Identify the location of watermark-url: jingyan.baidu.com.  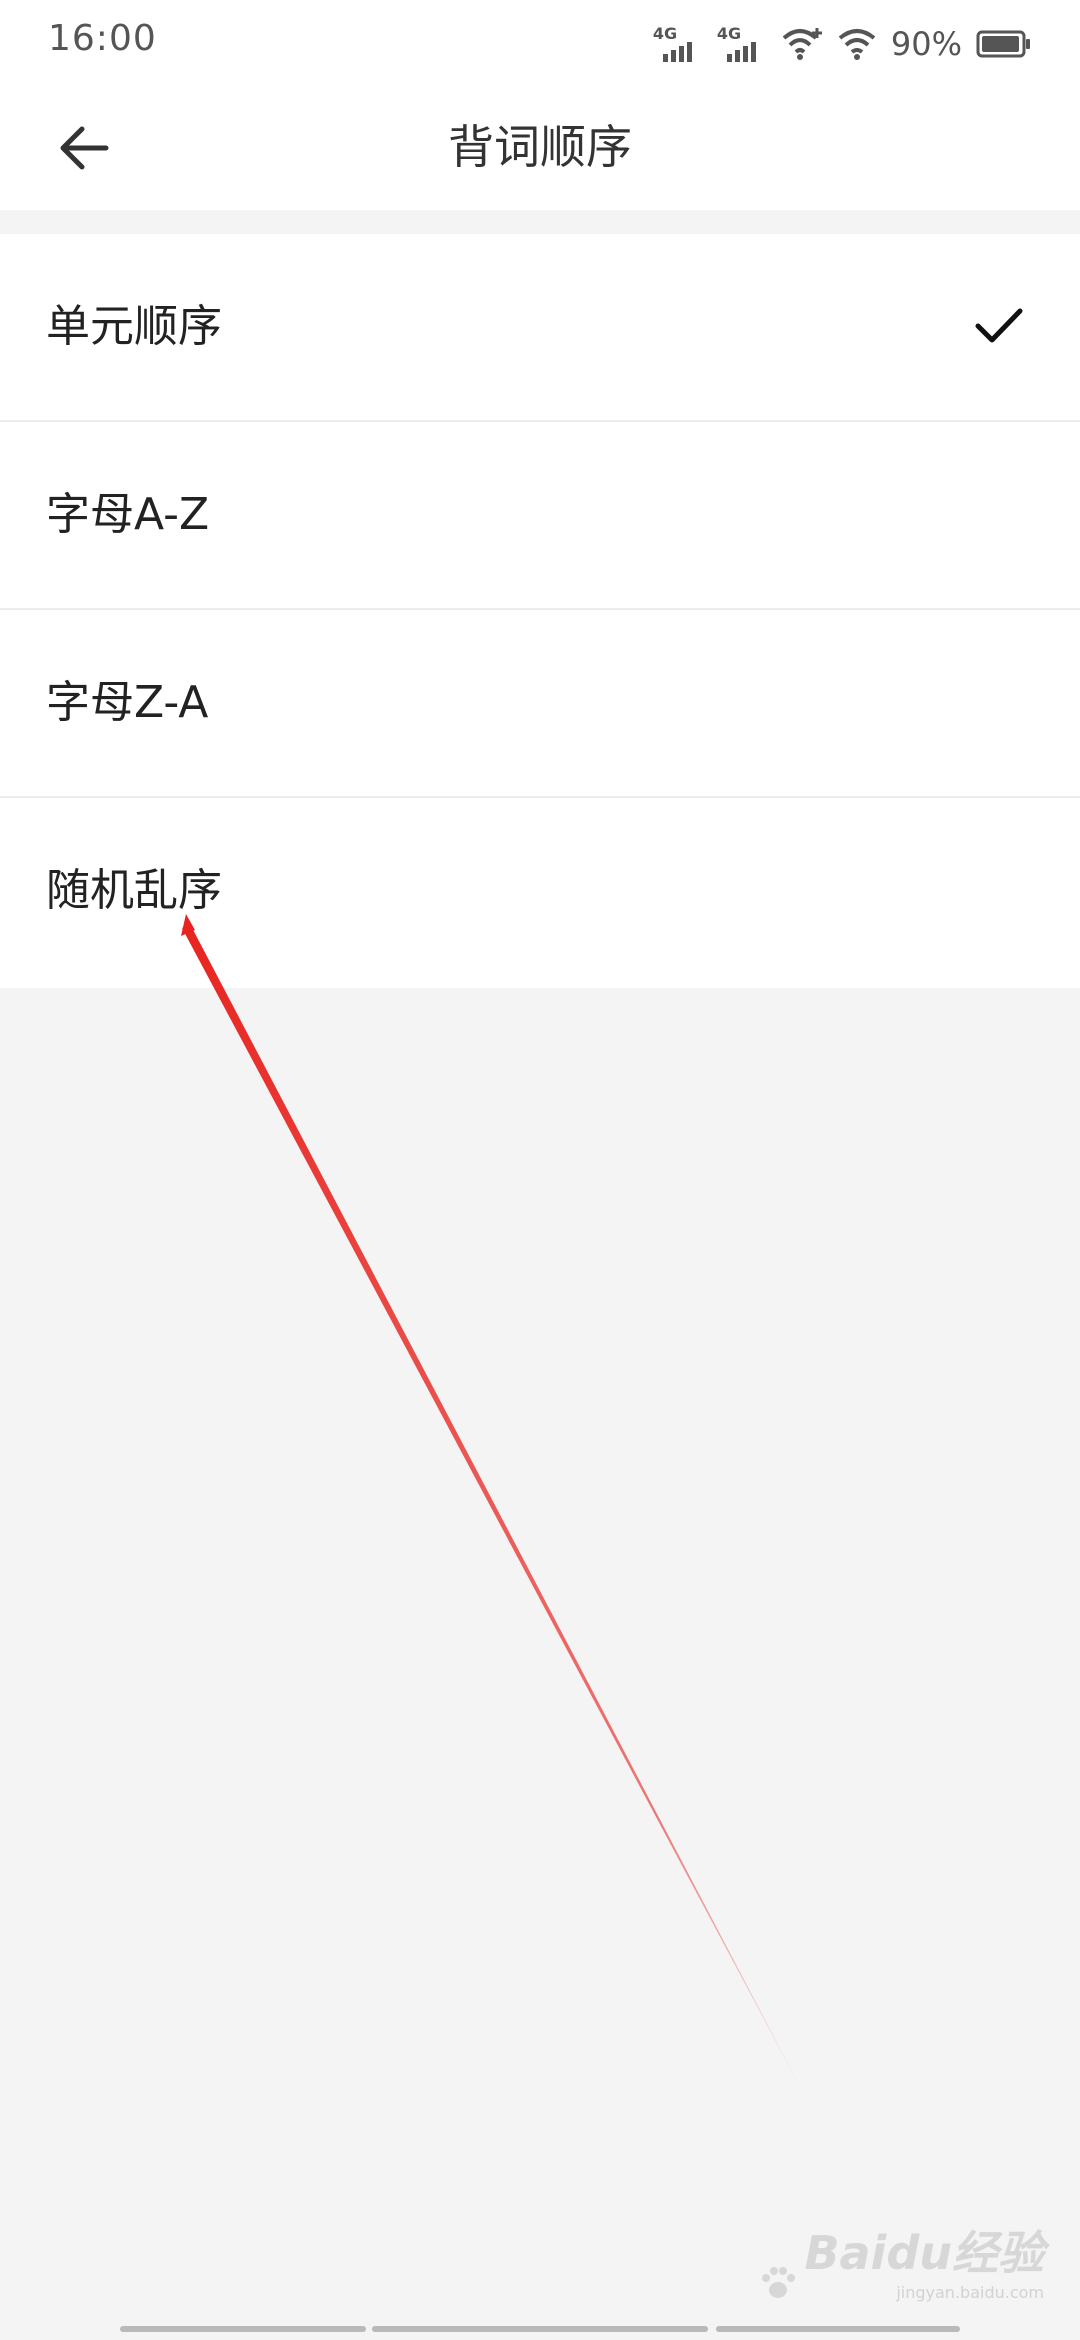
(970, 2292).